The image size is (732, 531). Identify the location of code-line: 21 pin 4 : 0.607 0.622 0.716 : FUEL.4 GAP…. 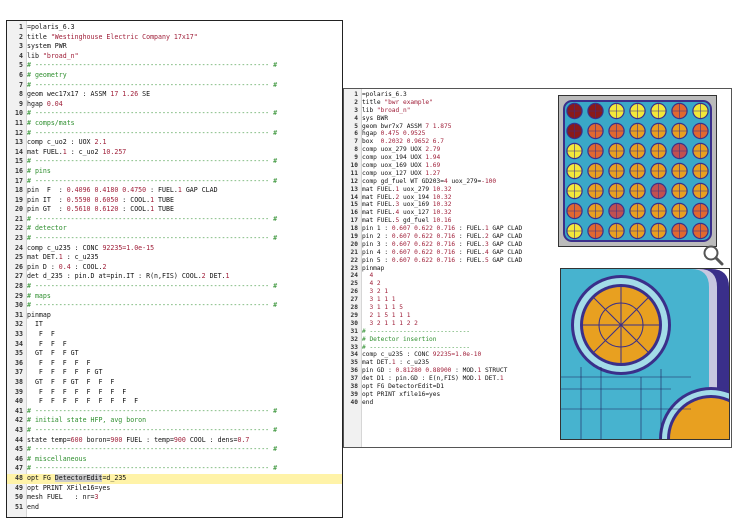
(537, 253).